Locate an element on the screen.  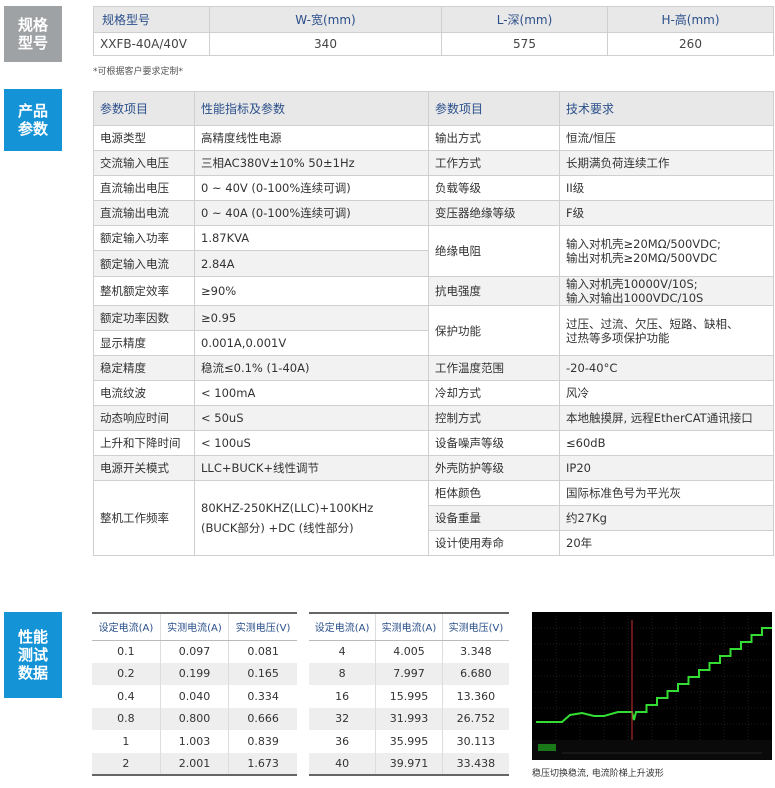
measured-voltage-cell: 26.752 is located at coordinates (475, 718).